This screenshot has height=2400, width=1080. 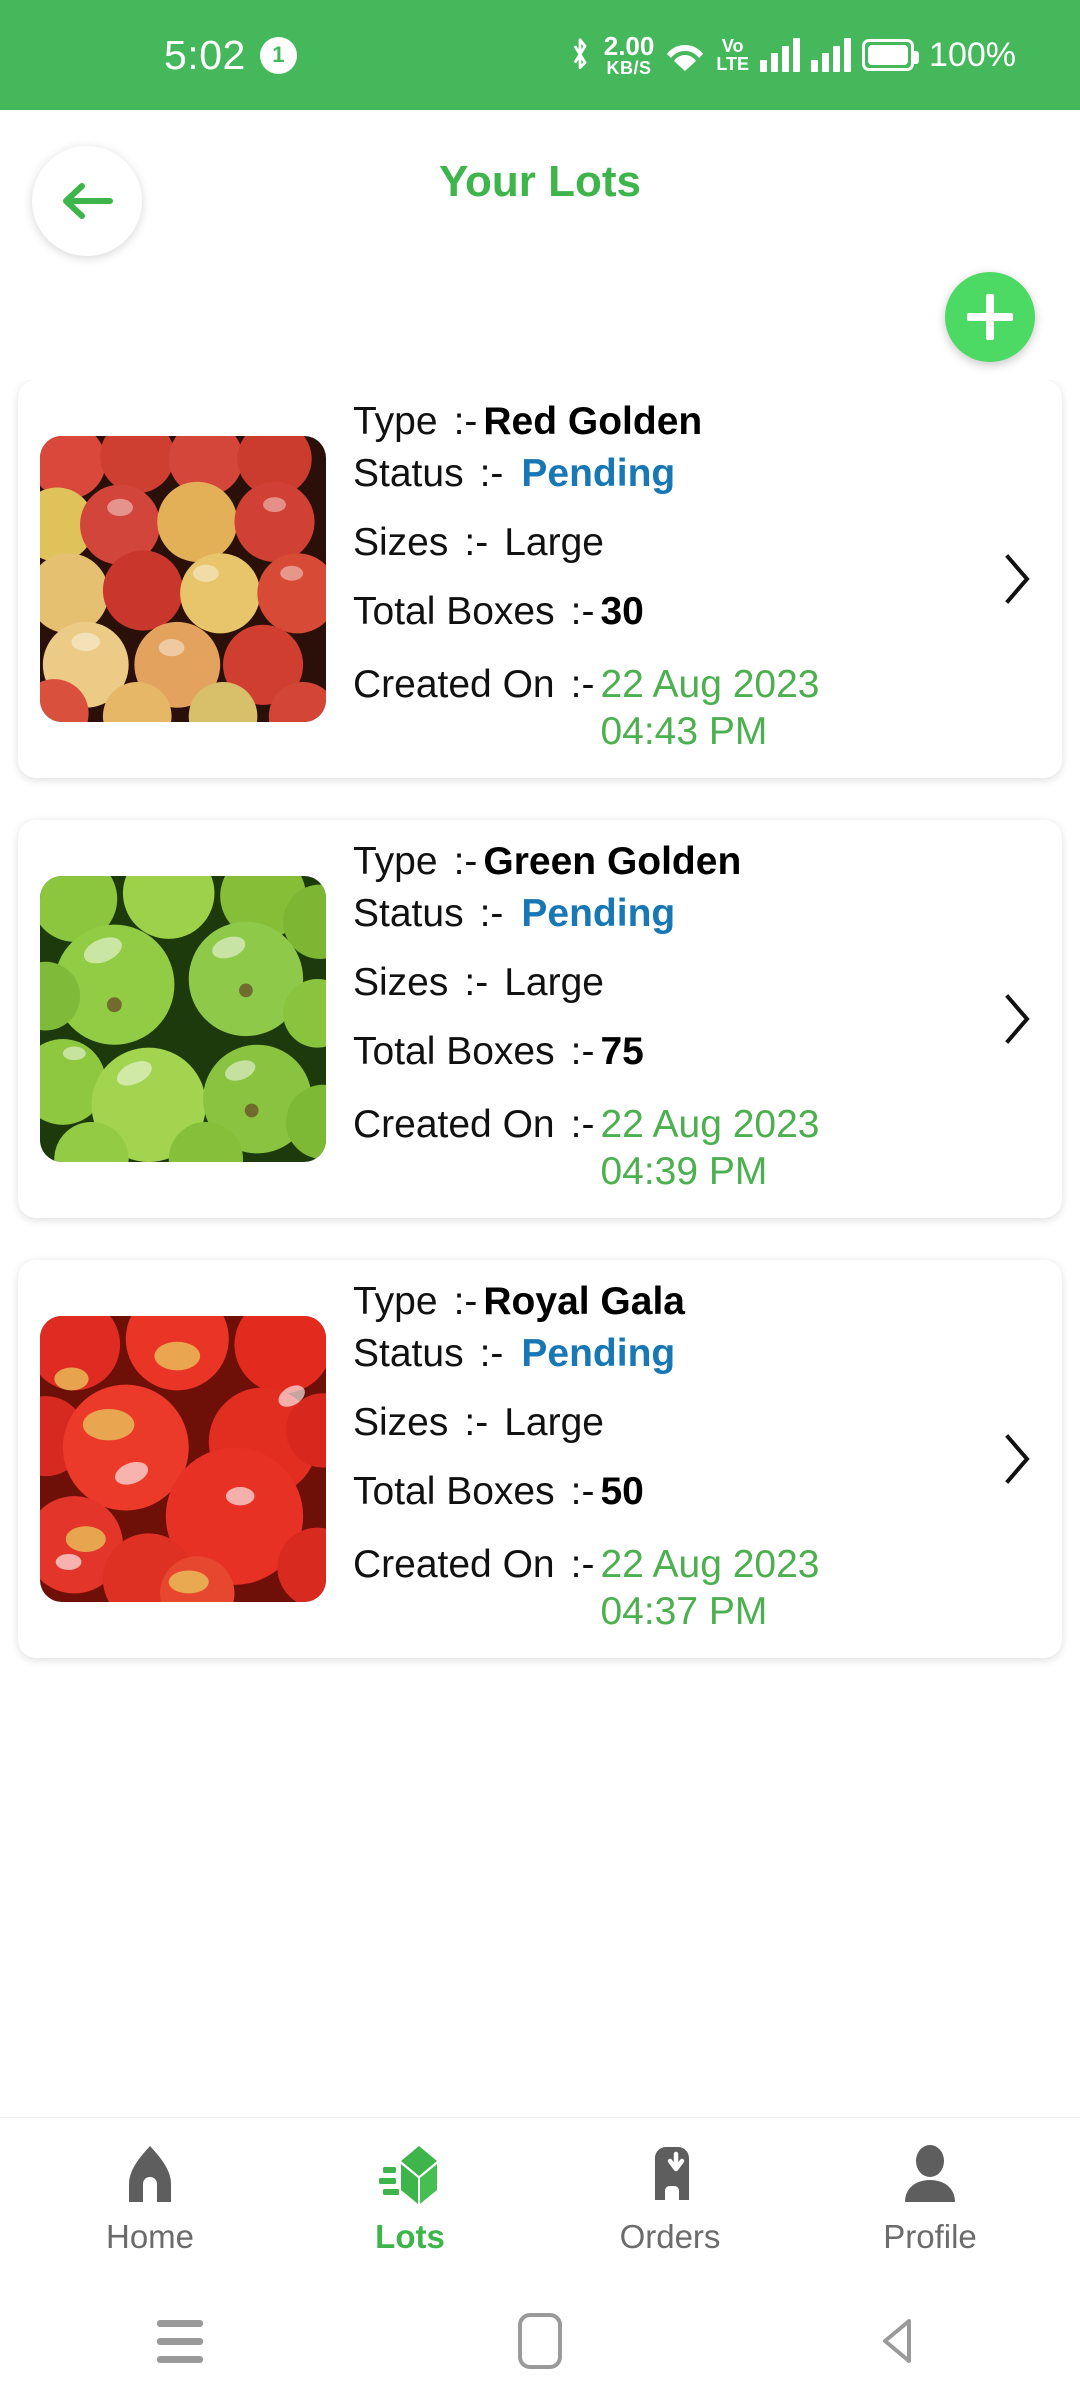 What do you see at coordinates (205, 54) in the screenshot?
I see `status-time: 5:02` at bounding box center [205, 54].